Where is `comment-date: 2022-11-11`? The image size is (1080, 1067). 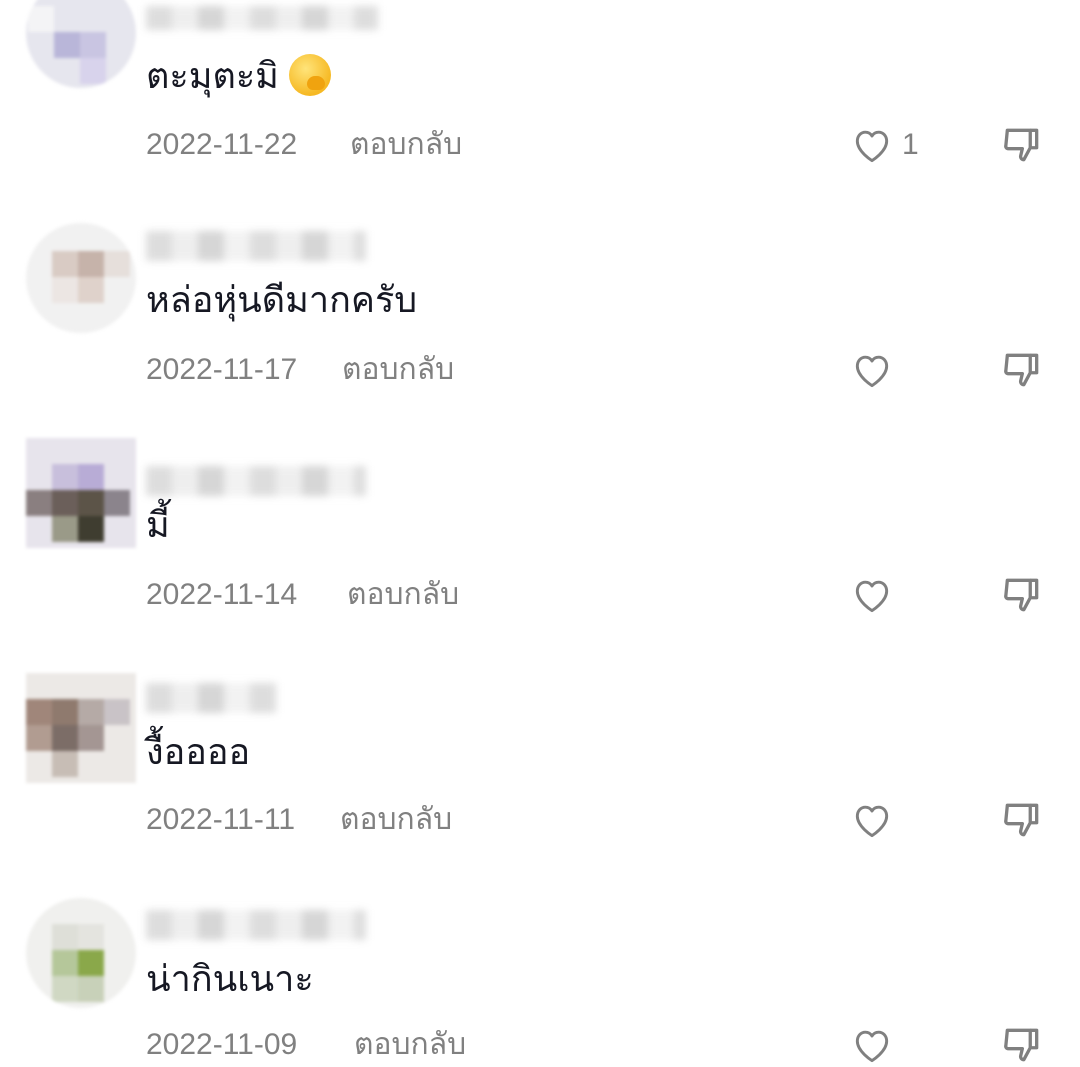
comment-date: 2022-11-11 is located at coordinates (221, 819).